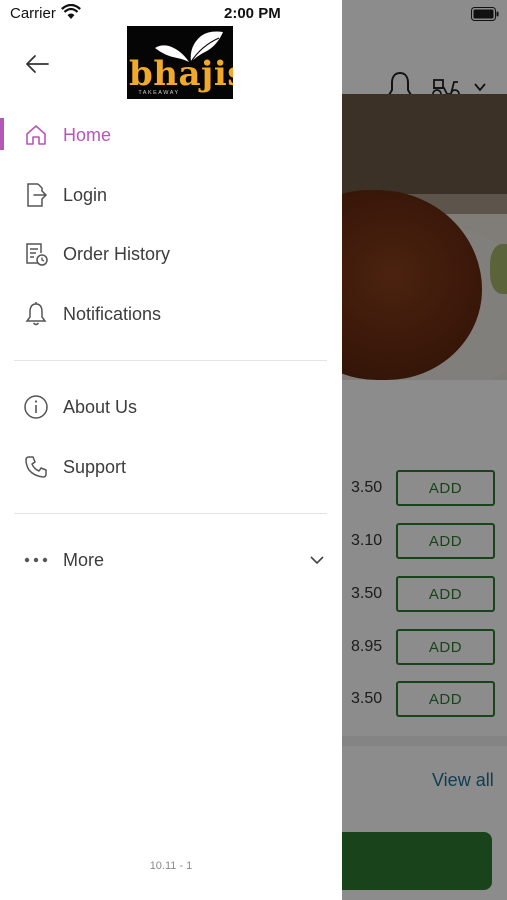 The width and height of the screenshot is (507, 900). Describe the element at coordinates (36, 195) in the screenshot. I see `login-icon` at that location.